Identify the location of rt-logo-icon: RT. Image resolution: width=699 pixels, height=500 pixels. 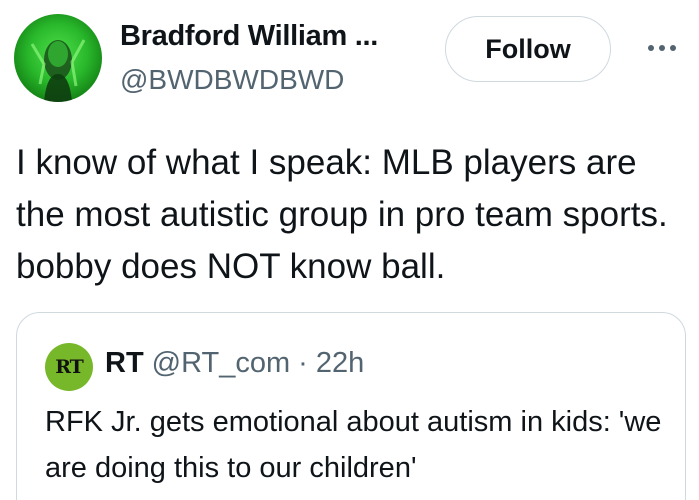
(69, 367).